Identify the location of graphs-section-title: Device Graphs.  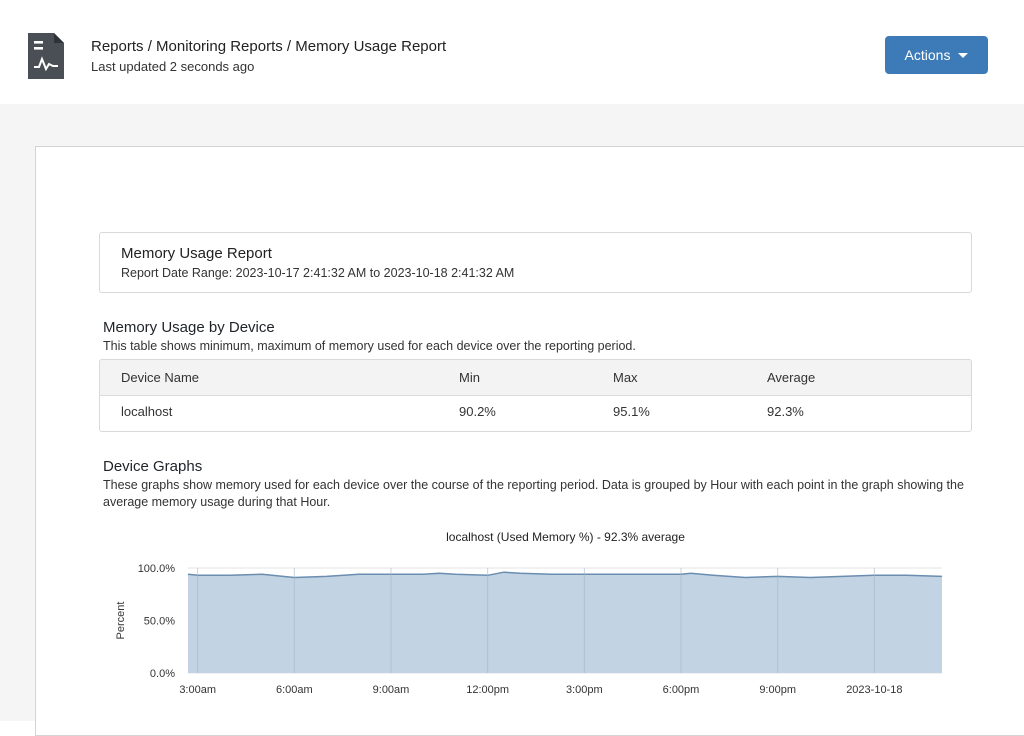
(153, 466).